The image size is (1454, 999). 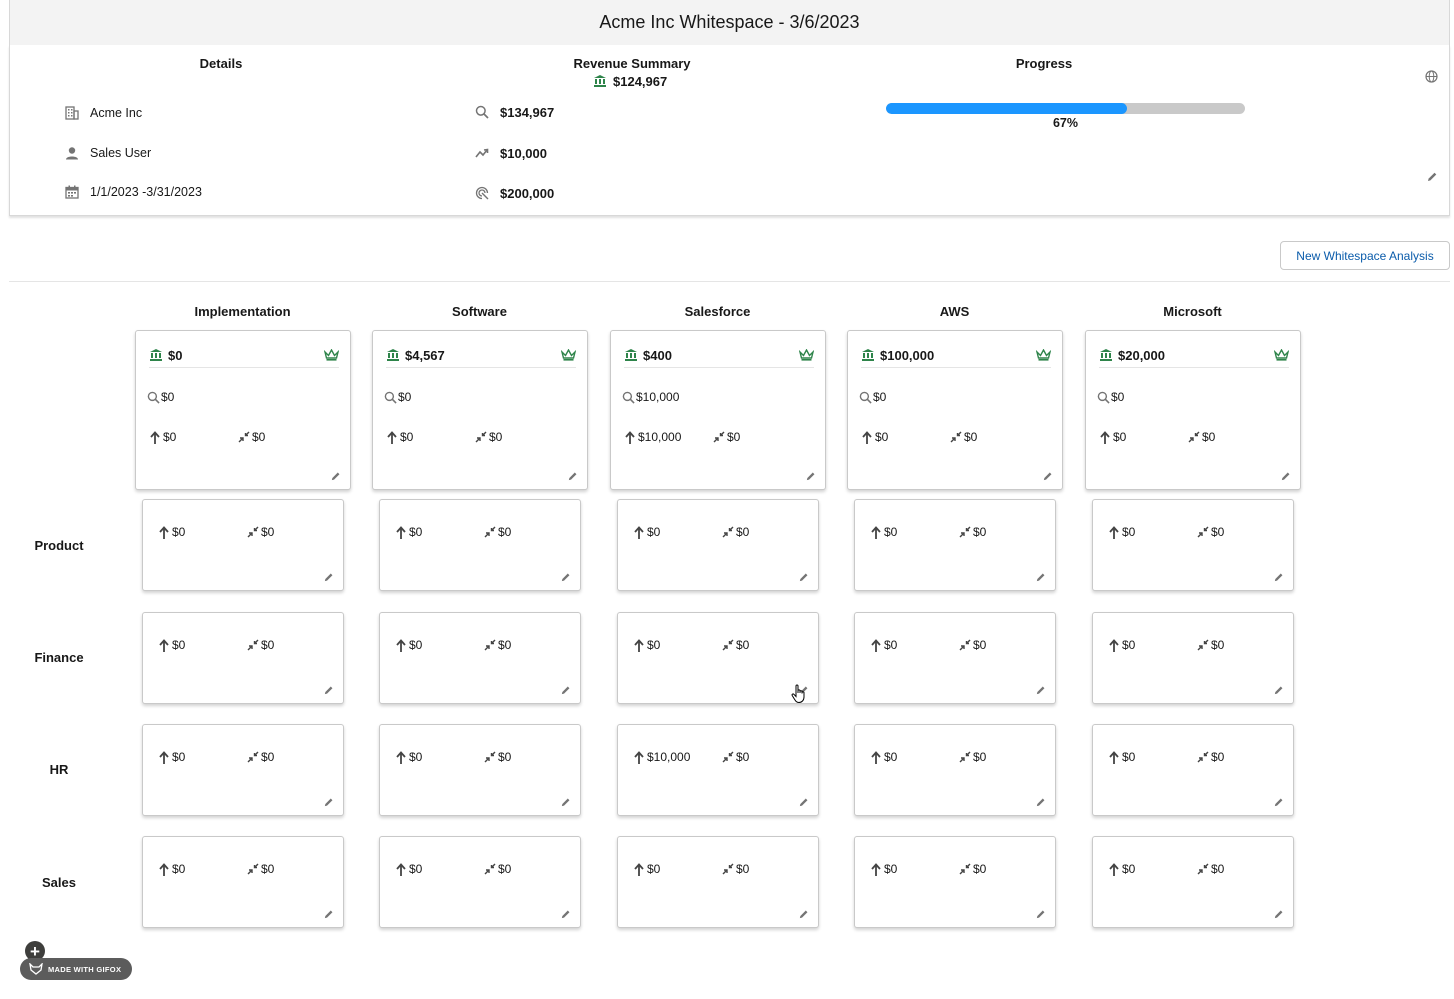 What do you see at coordinates (510, 153) in the screenshot?
I see `revenue-growth: $10,000` at bounding box center [510, 153].